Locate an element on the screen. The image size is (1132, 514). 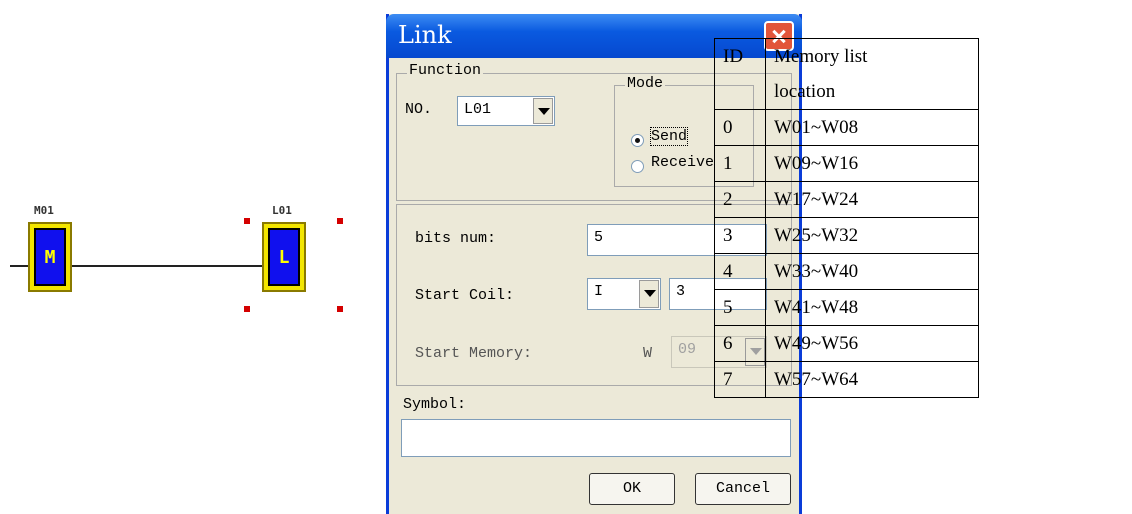
table-row: 2 W17~W24 is located at coordinates (846, 199).